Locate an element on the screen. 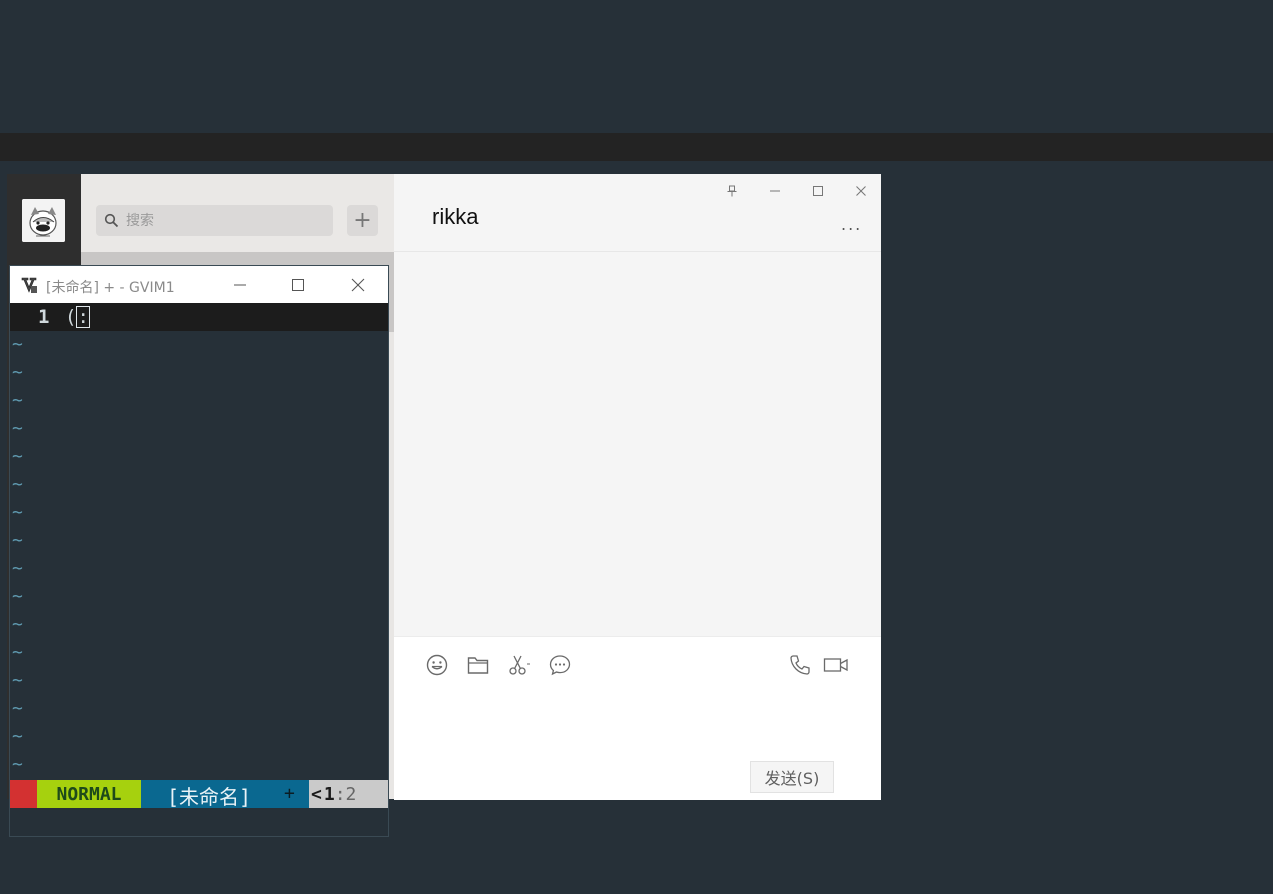 The width and height of the screenshot is (1273, 894). scissors-icon is located at coordinates (519, 665).